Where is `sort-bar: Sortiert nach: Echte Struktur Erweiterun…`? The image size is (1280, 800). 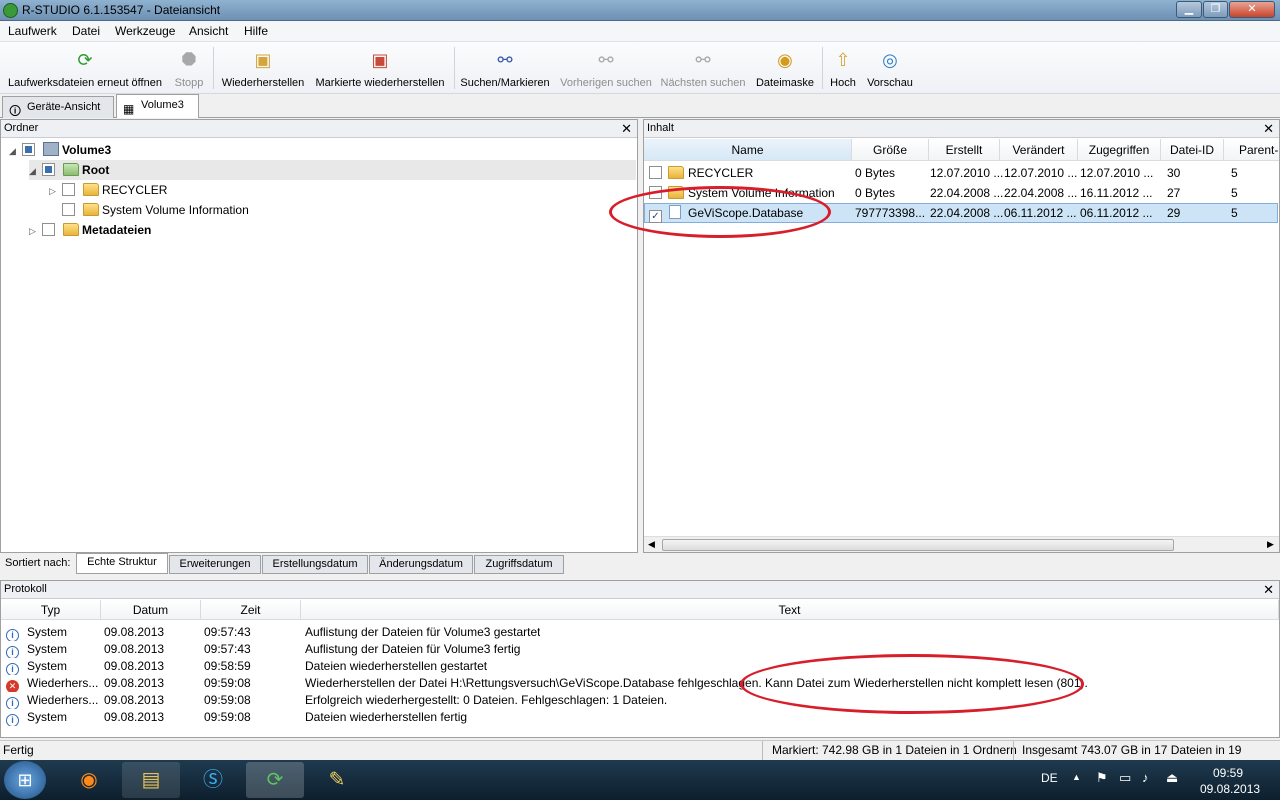 sort-bar: Sortiert nach: Echte Struktur Erweiterun… is located at coordinates (320, 564).